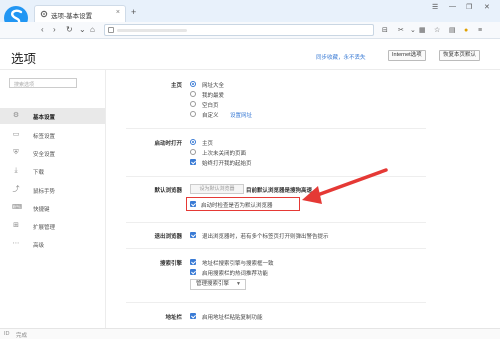  I want to click on internet-options-button: Internet选项, so click(407, 55).